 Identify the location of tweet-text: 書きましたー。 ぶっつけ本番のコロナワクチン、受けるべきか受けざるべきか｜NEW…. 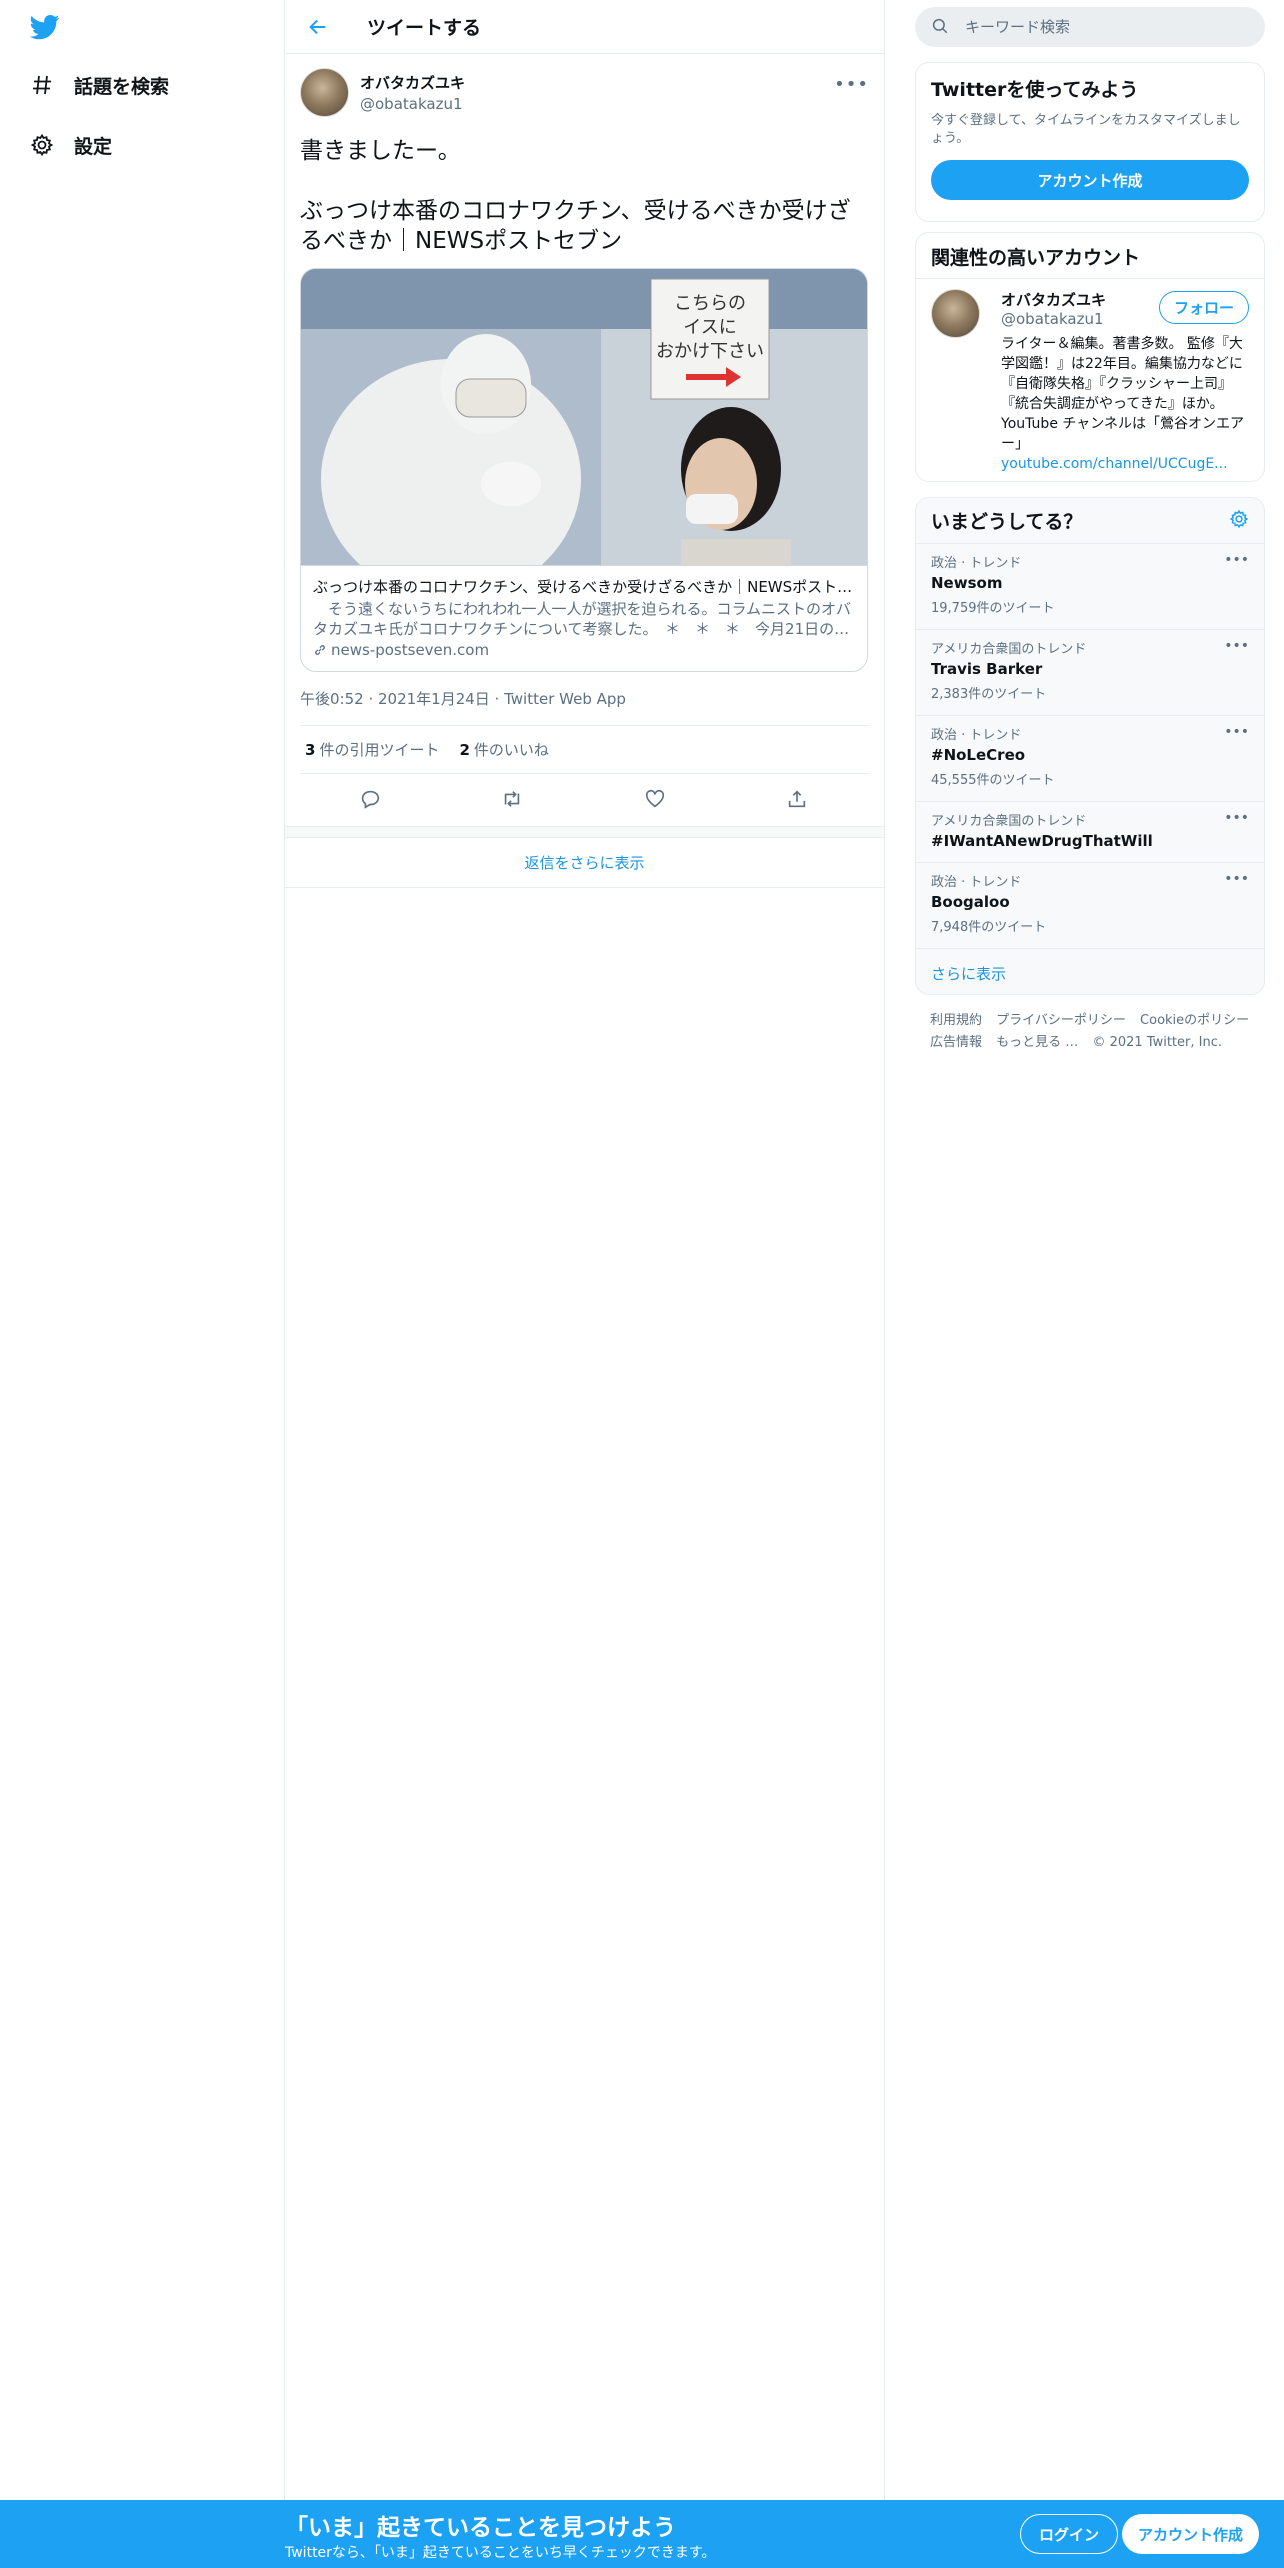
(575, 196).